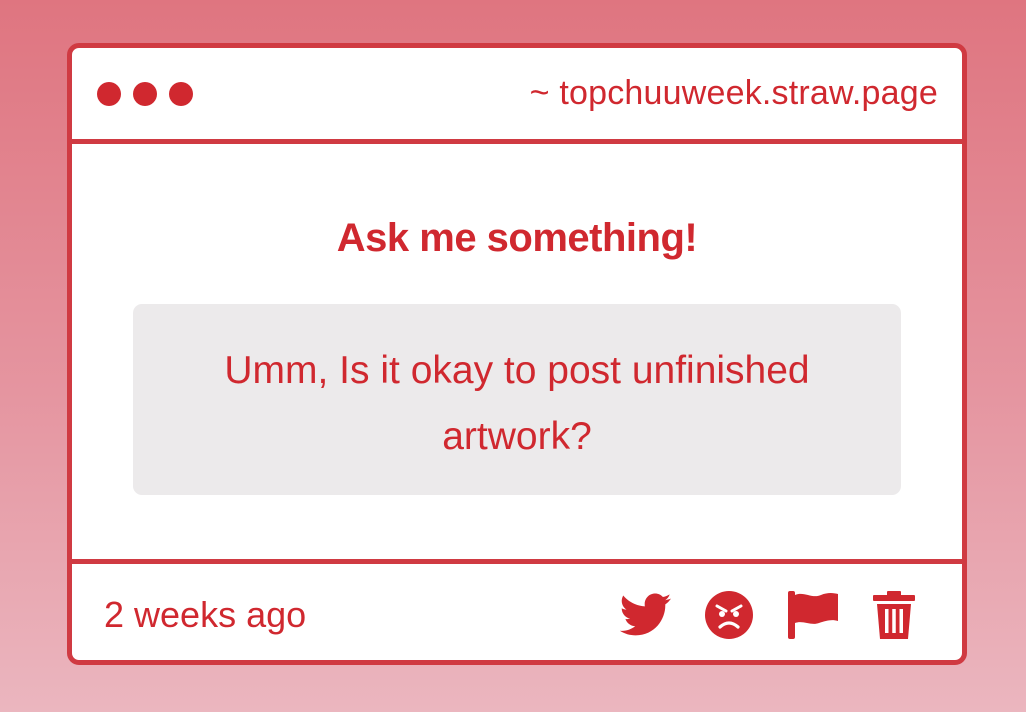 The width and height of the screenshot is (1026, 712). I want to click on react-angry-button, so click(729, 615).